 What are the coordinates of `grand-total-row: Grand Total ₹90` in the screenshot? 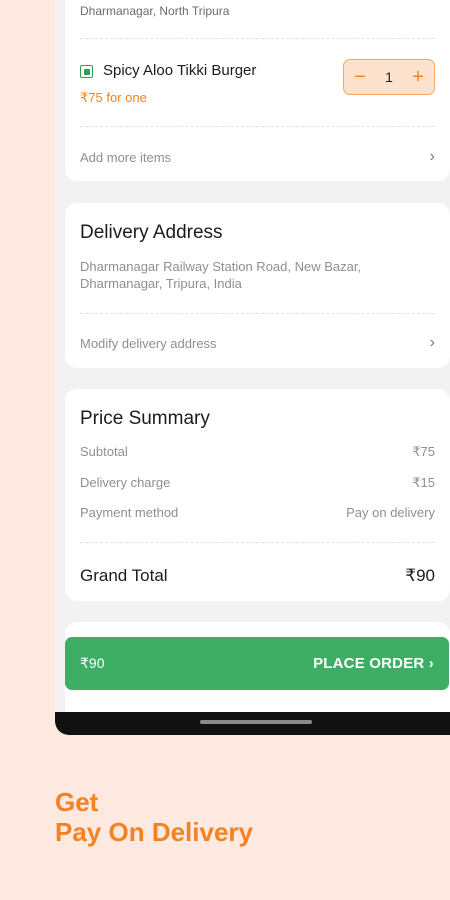 It's located at (257, 576).